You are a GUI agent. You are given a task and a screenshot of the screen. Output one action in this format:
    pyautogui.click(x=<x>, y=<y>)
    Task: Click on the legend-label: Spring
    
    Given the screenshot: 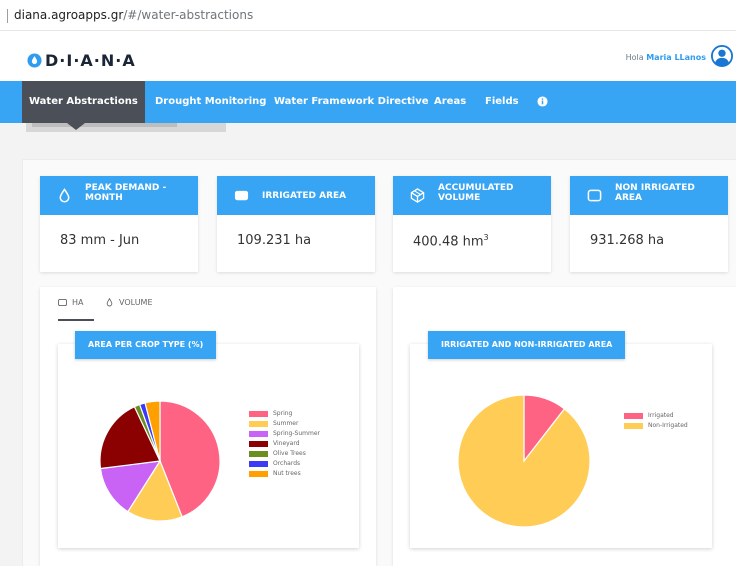 What is the action you would take?
    pyautogui.click(x=283, y=413)
    